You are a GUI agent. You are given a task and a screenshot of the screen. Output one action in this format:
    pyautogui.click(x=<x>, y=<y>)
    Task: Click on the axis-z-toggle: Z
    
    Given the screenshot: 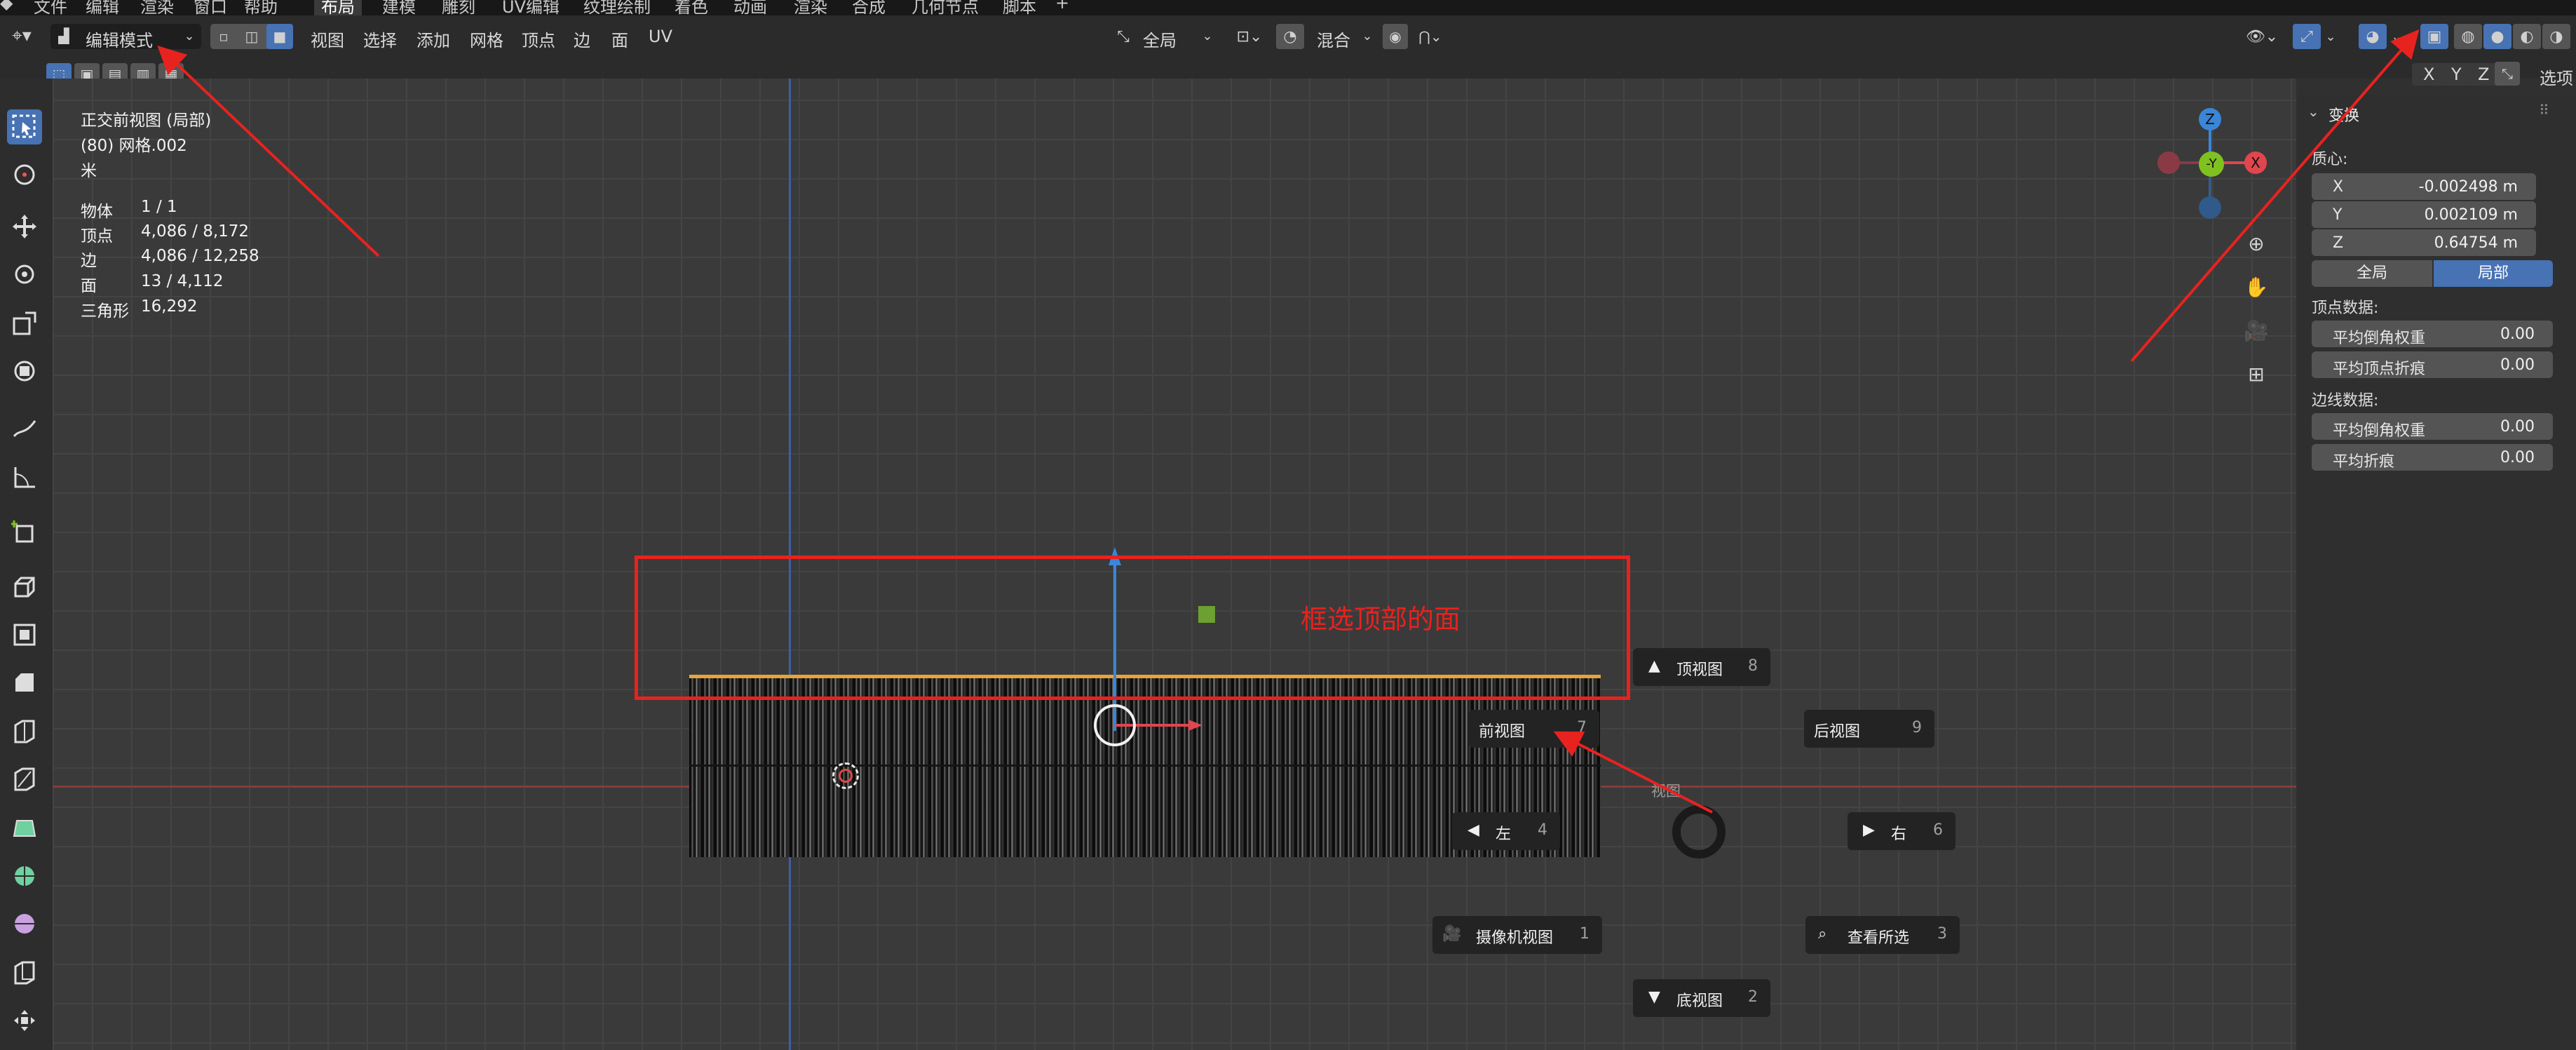 What is the action you would take?
    pyautogui.click(x=2483, y=74)
    